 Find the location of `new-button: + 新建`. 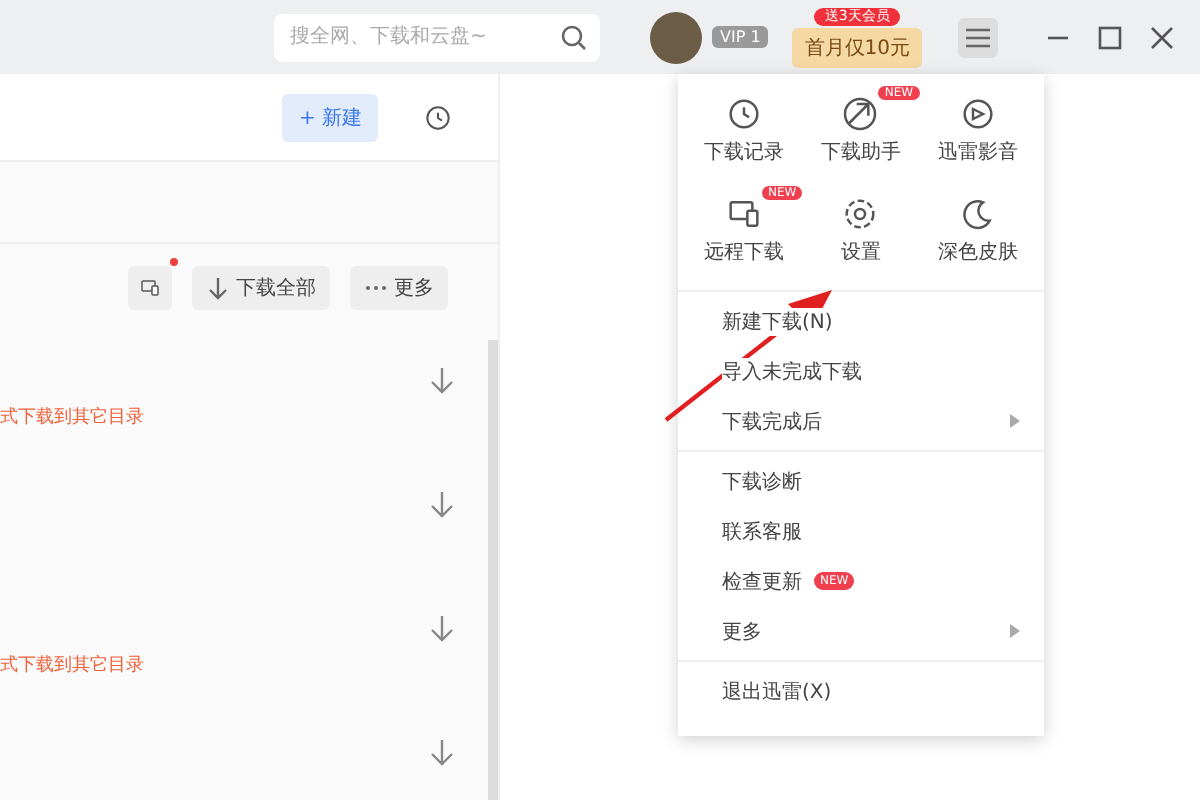

new-button: + 新建 is located at coordinates (330, 117).